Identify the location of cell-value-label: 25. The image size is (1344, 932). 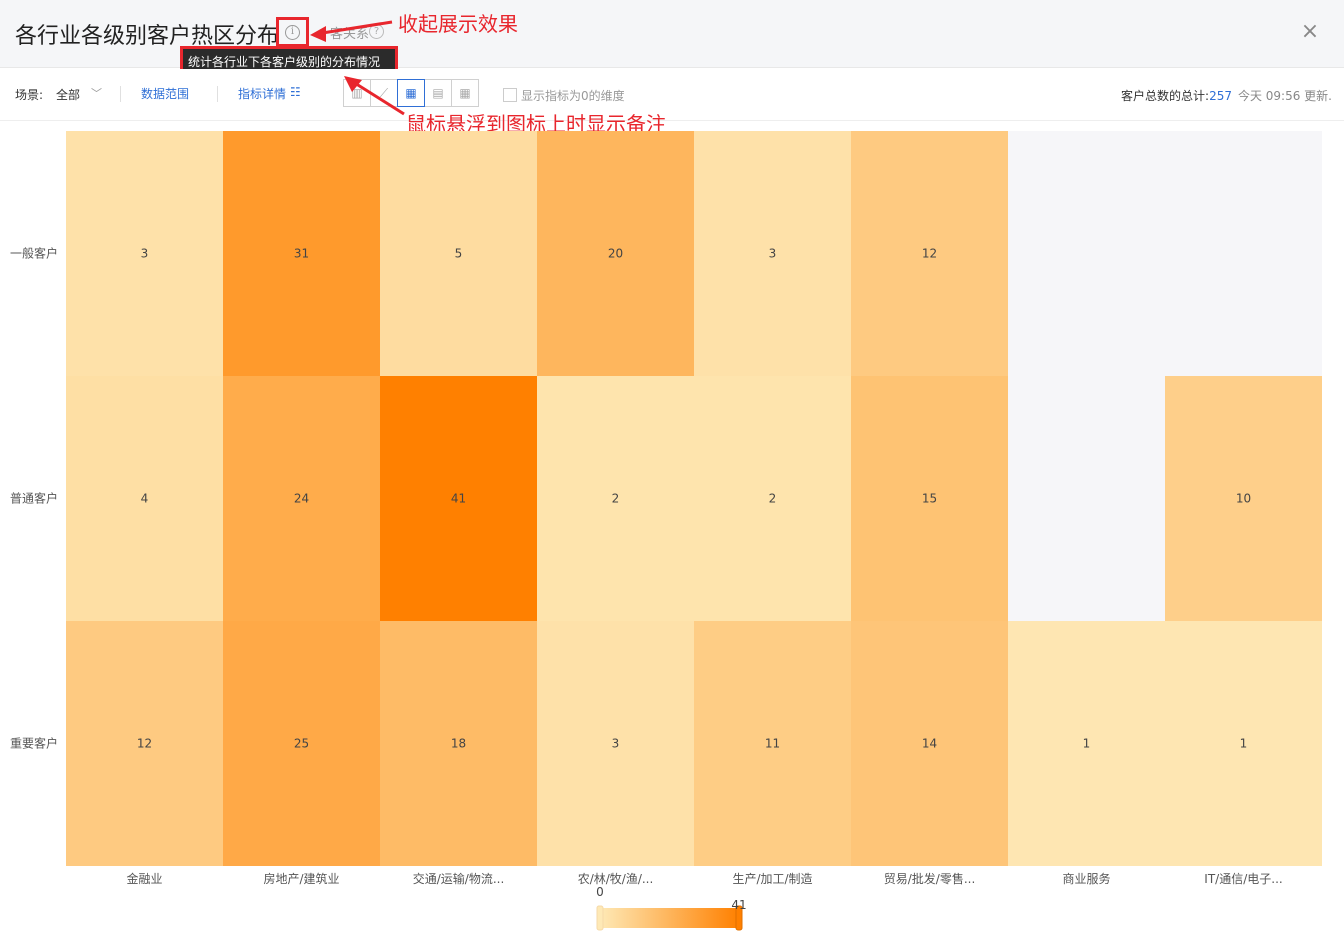
(301, 744).